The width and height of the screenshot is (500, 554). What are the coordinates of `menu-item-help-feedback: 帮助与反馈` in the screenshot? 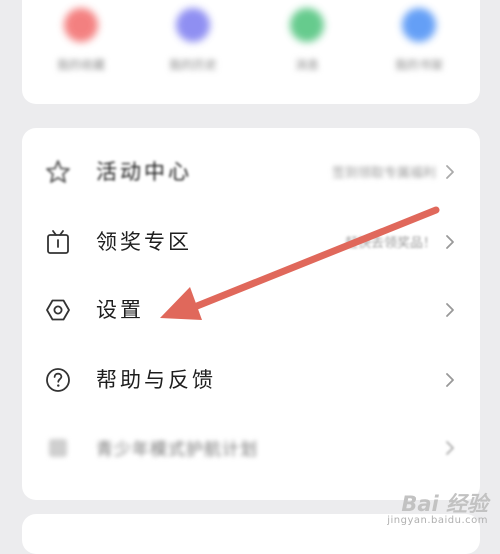 It's located at (251, 380).